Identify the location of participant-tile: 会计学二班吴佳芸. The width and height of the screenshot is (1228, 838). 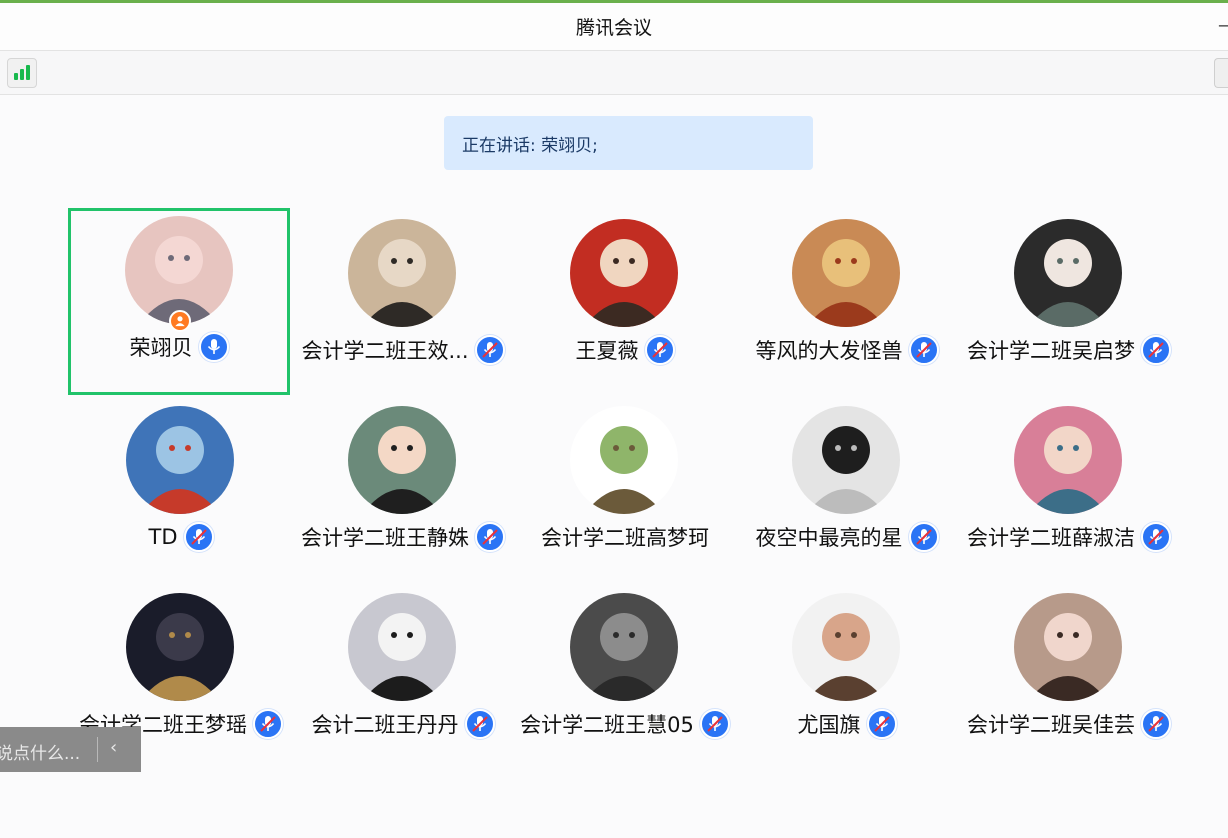
(1069, 678).